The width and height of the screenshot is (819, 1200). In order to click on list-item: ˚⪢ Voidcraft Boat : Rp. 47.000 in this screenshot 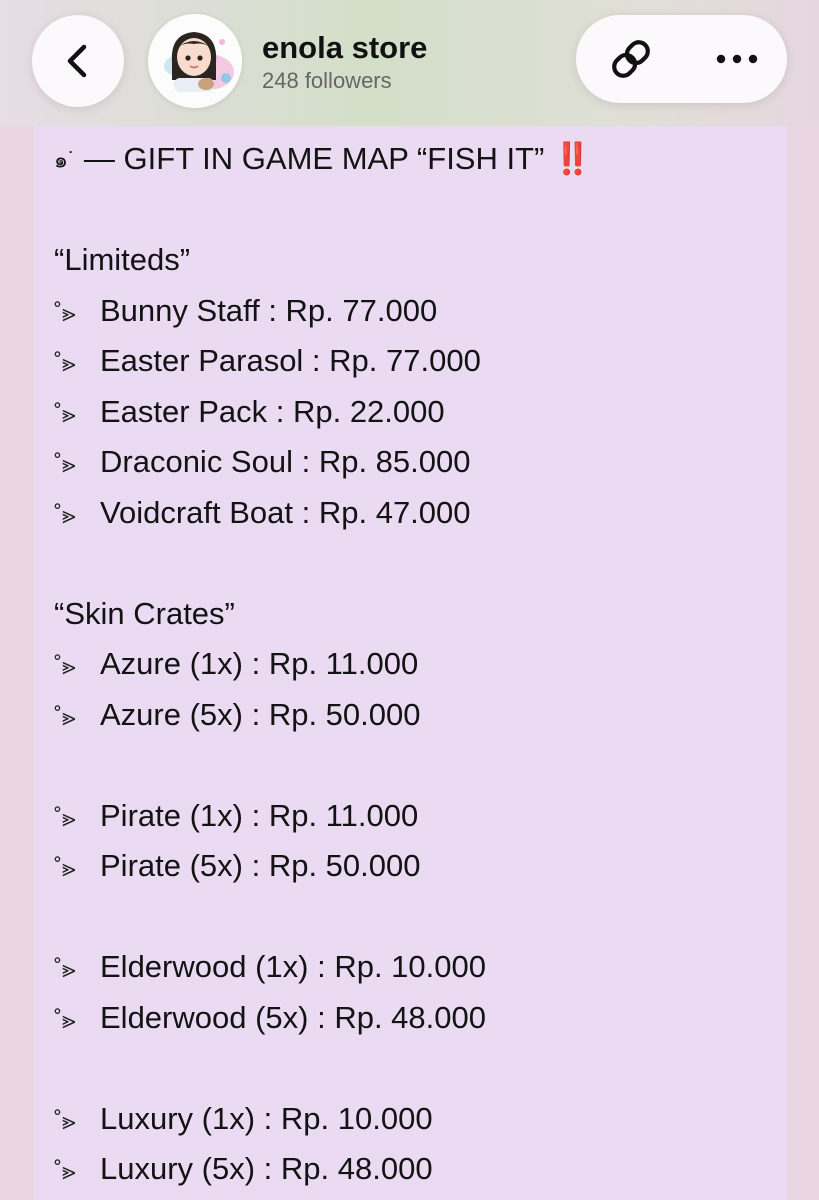, I will do `click(420, 513)`.